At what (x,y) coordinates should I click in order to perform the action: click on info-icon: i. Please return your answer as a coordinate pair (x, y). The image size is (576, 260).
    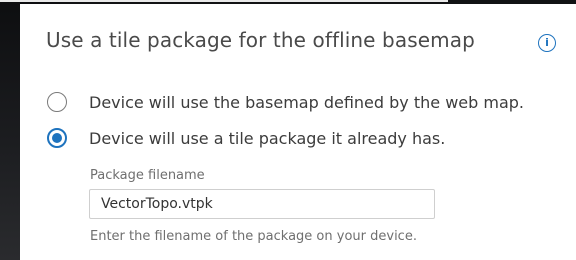
    Looking at the image, I should click on (547, 43).